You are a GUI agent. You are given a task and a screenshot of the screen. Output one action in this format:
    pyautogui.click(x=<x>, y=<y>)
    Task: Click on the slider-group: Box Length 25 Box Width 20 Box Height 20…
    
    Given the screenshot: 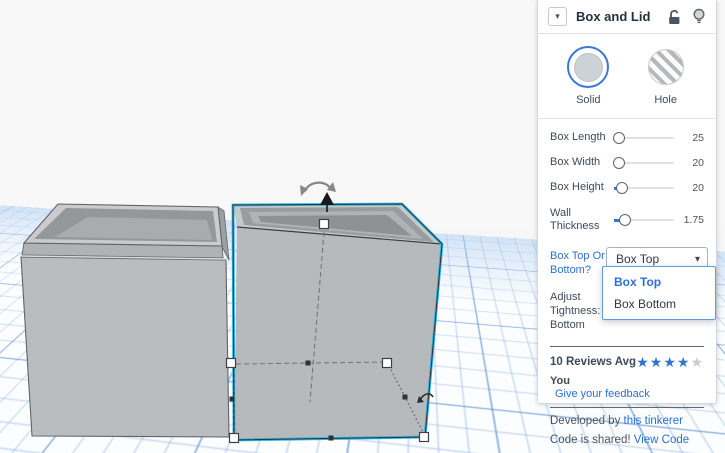 What is the action you would take?
    pyautogui.click(x=627, y=176)
    